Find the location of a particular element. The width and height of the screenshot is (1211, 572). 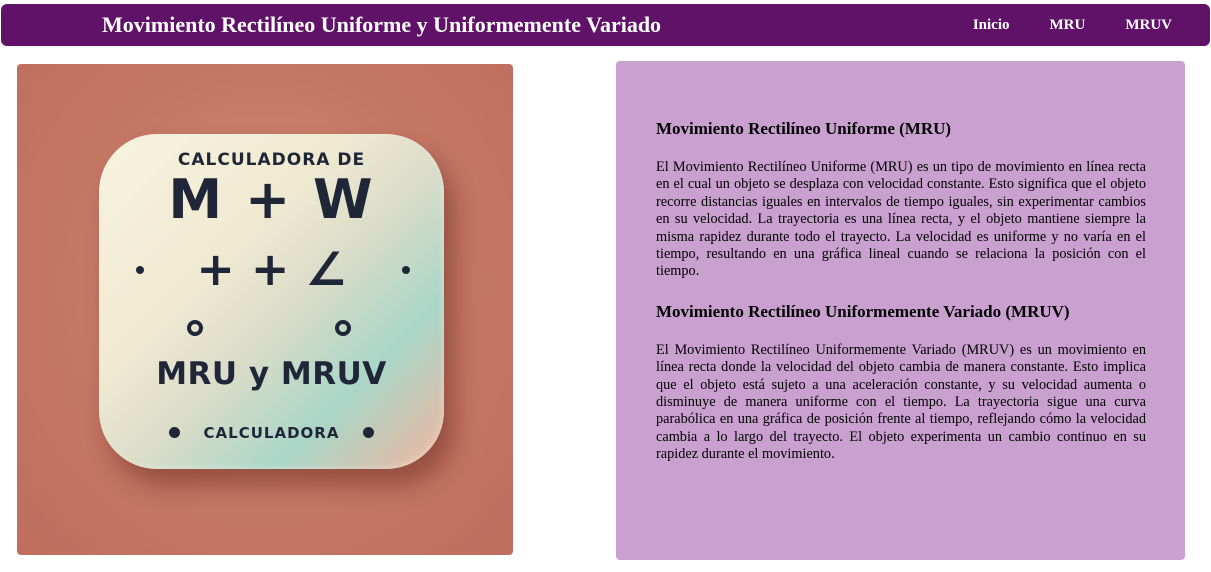

mru-heading: Movimiento Rectilíneo Uniforme (MRU) is located at coordinates (804, 128).